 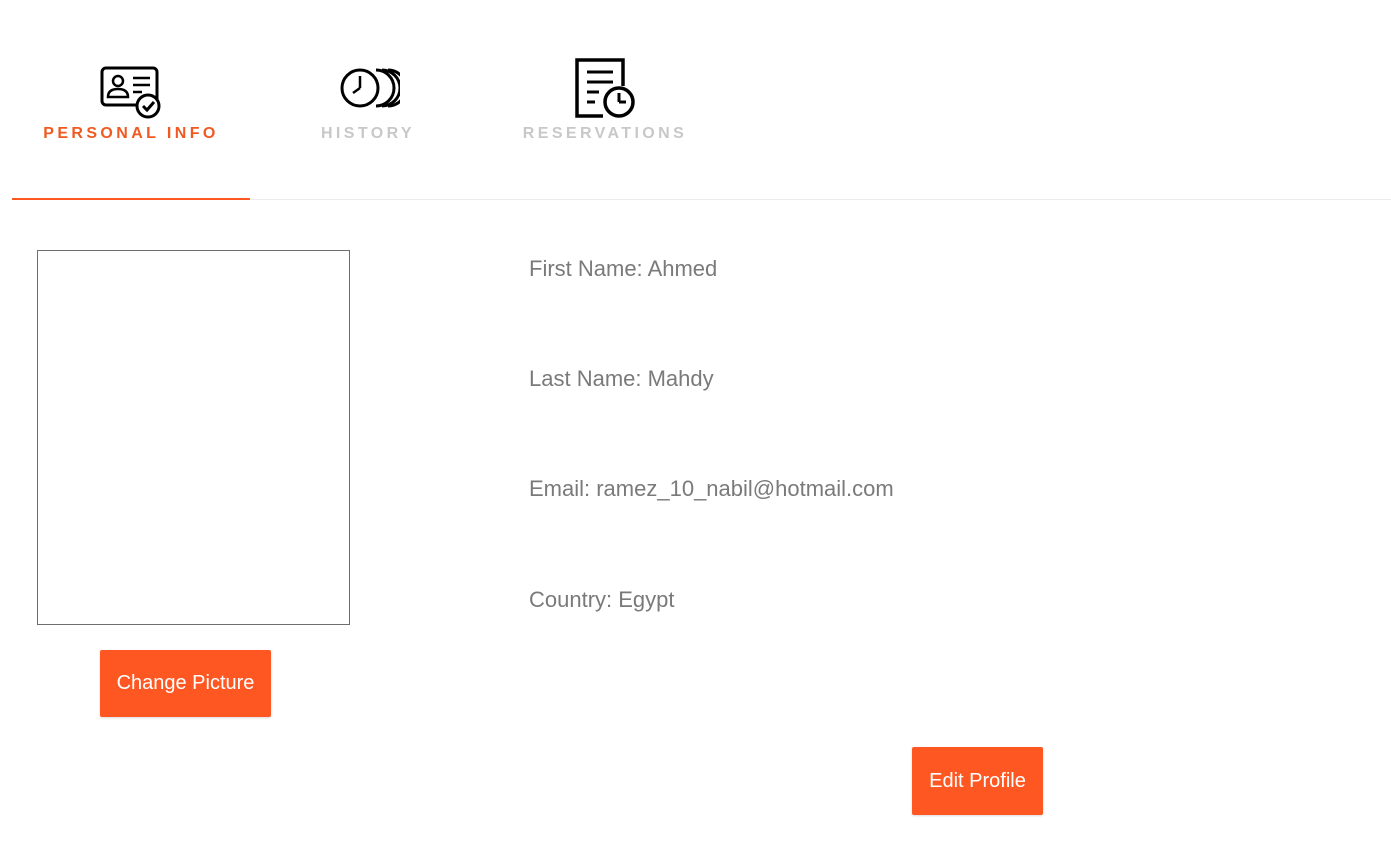 I want to click on edit-profile-button: Edit Profile, so click(x=977, y=781).